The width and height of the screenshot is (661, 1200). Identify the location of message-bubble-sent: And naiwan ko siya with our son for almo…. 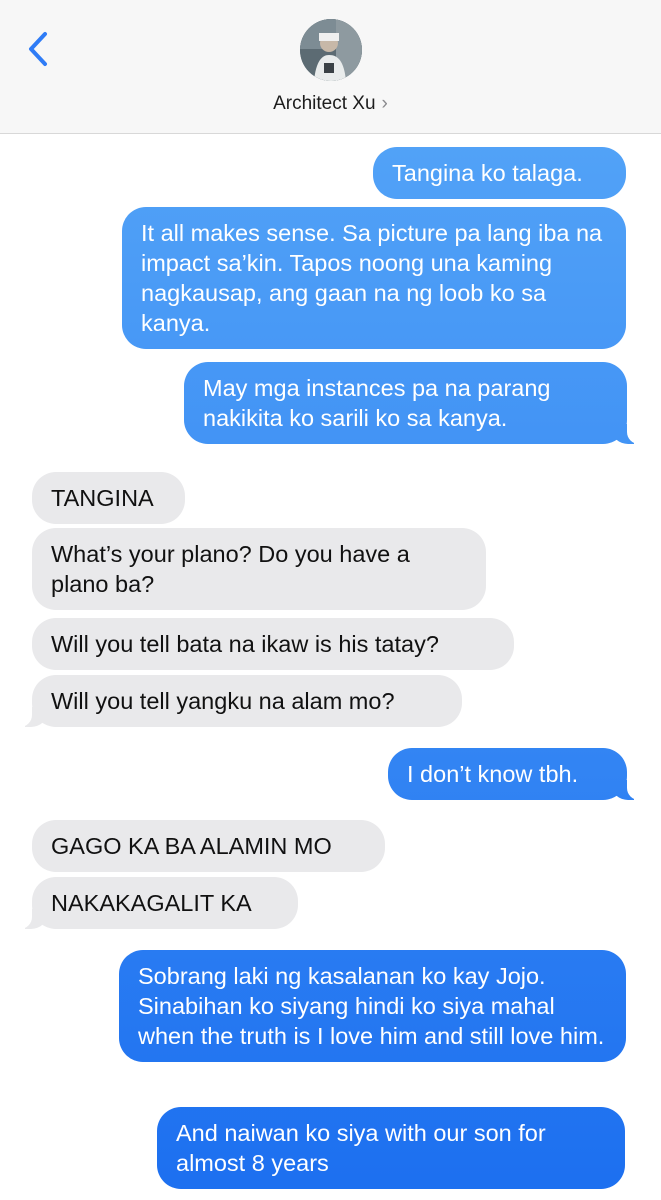
(391, 1148).